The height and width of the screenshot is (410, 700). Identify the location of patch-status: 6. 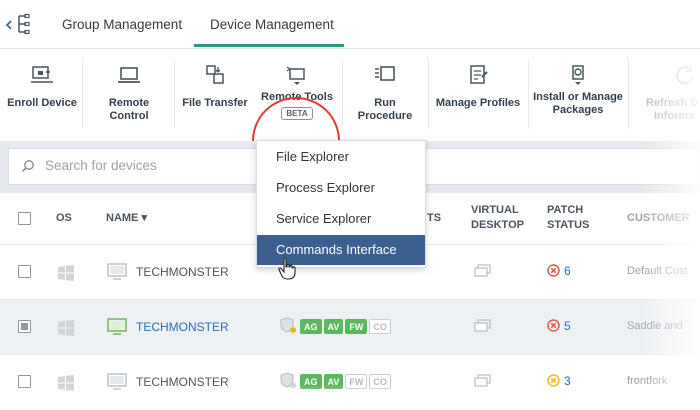
(559, 272).